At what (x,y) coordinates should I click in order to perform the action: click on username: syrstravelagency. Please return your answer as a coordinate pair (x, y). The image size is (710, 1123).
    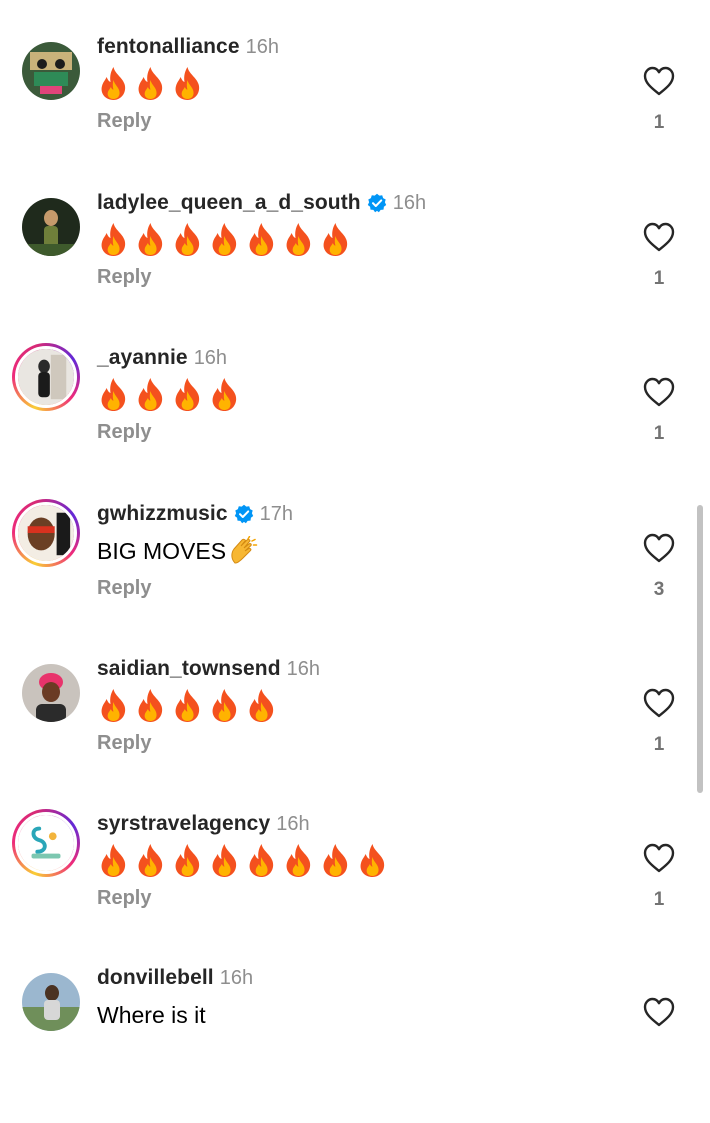
    Looking at the image, I should click on (183, 824).